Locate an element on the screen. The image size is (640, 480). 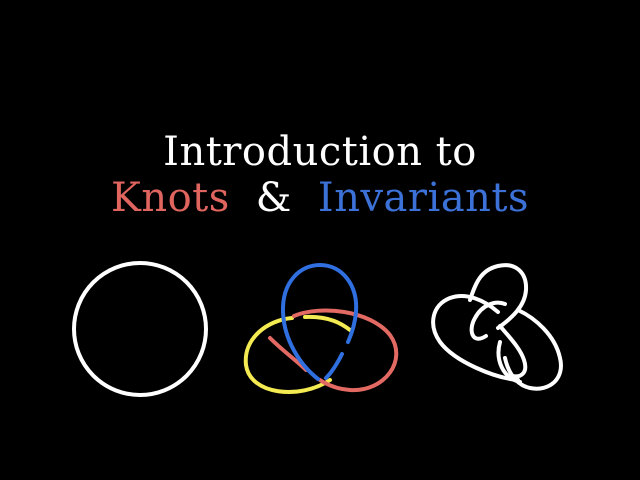
trefoil-blue-strand is located at coordinates (319, 322).